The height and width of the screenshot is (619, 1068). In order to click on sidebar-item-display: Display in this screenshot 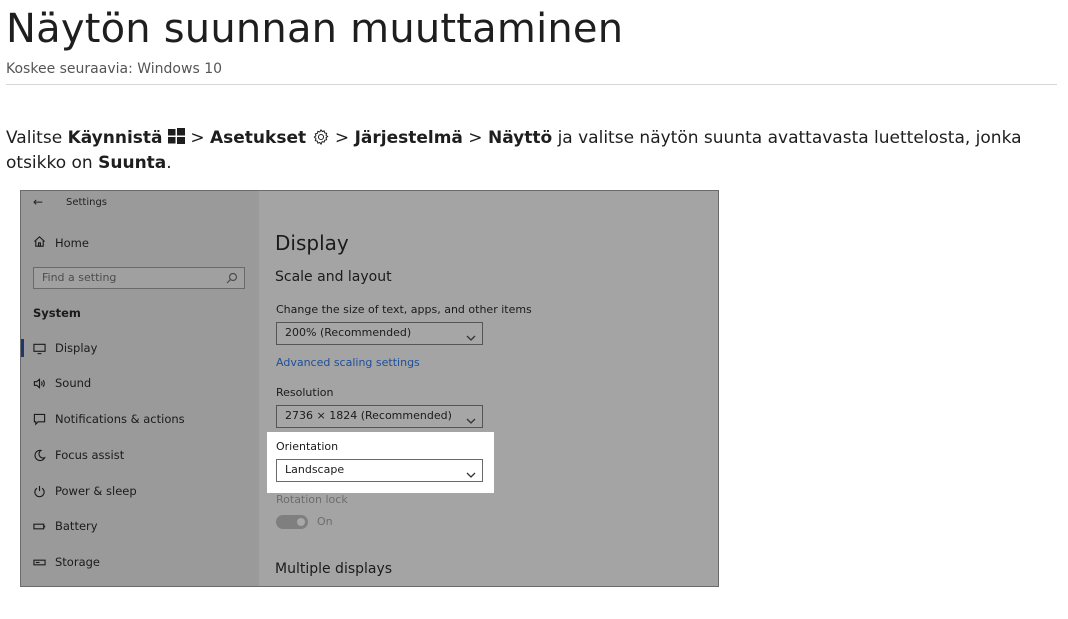, I will do `click(65, 348)`.